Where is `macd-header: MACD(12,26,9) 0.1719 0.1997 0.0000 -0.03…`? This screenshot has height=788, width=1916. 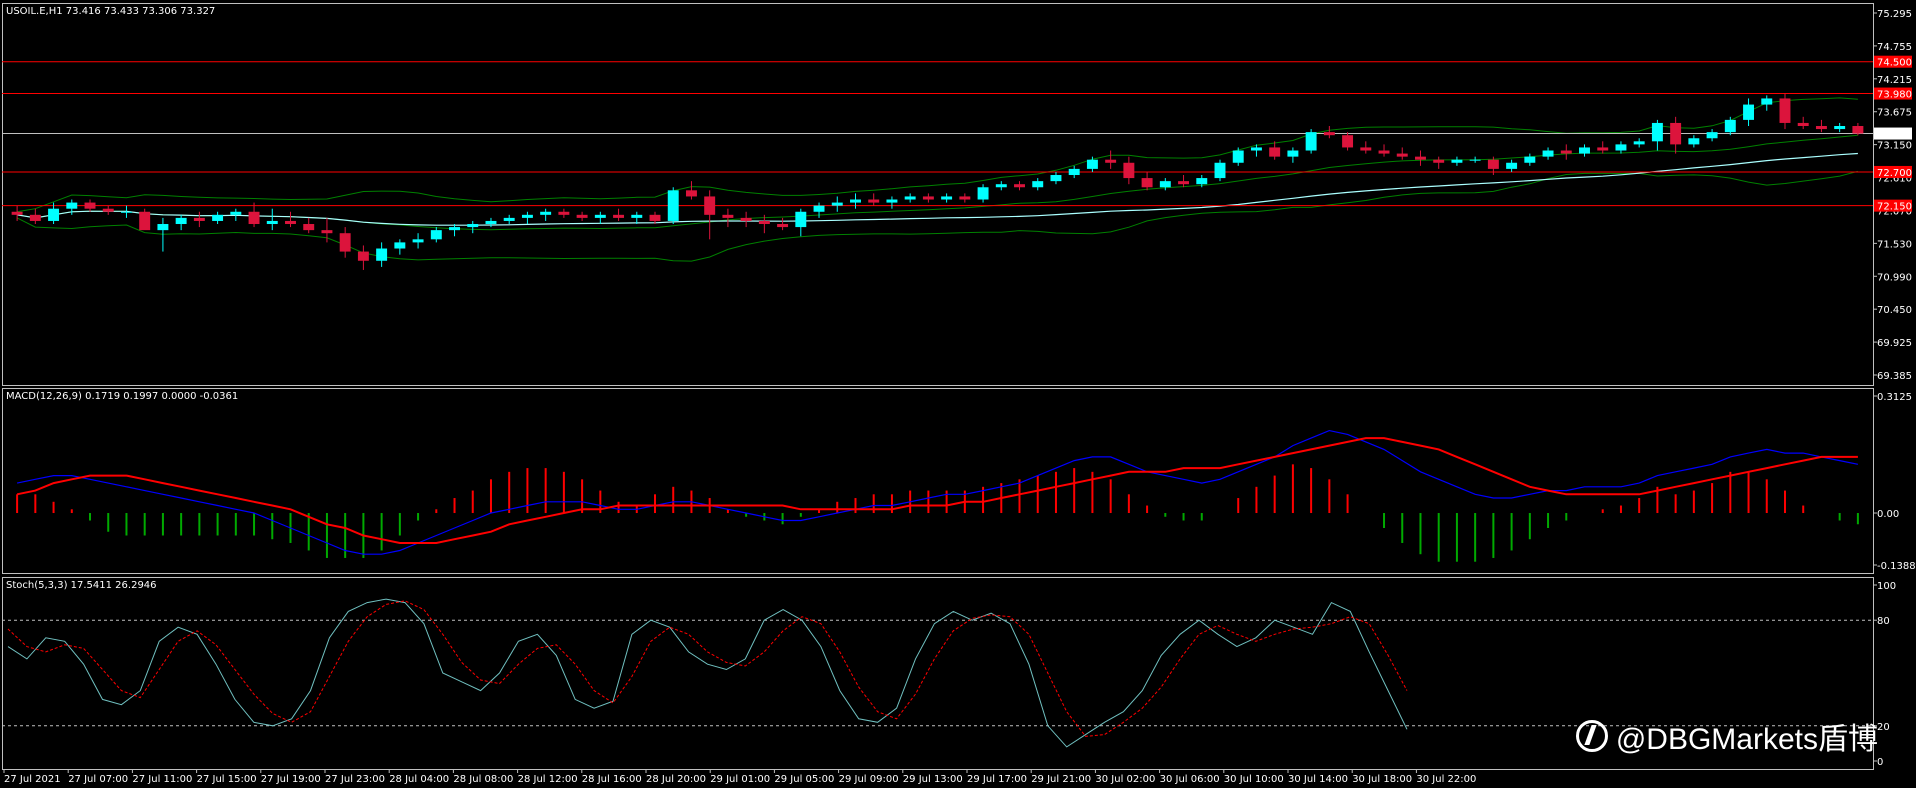 macd-header: MACD(12,26,9) 0.1719 0.1997 0.0000 -0.03… is located at coordinates (122, 396).